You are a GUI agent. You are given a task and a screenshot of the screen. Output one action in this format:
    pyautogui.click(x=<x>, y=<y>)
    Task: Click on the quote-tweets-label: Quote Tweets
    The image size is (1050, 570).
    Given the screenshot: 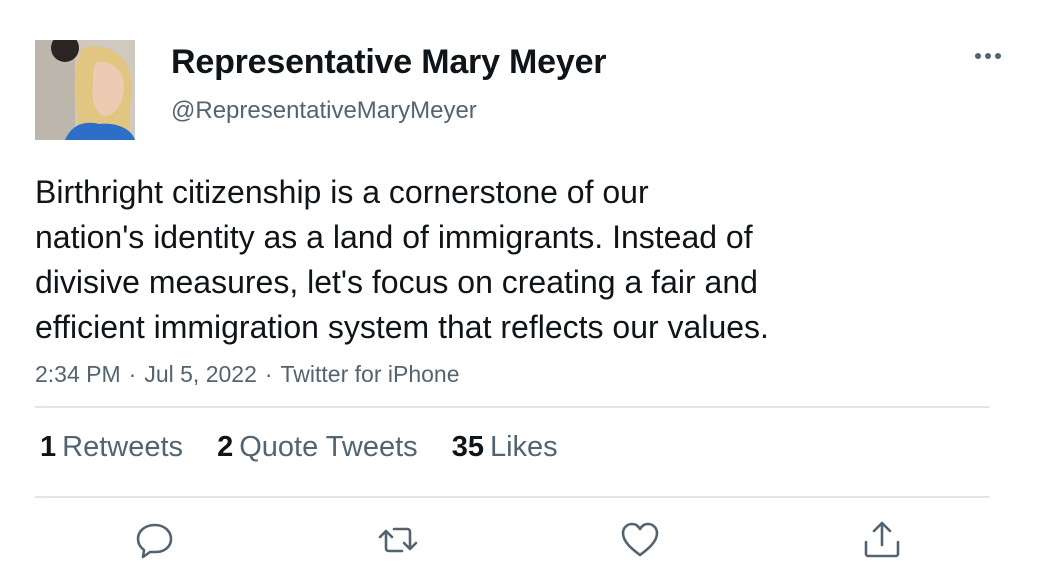 What is the action you would take?
    pyautogui.click(x=328, y=447)
    